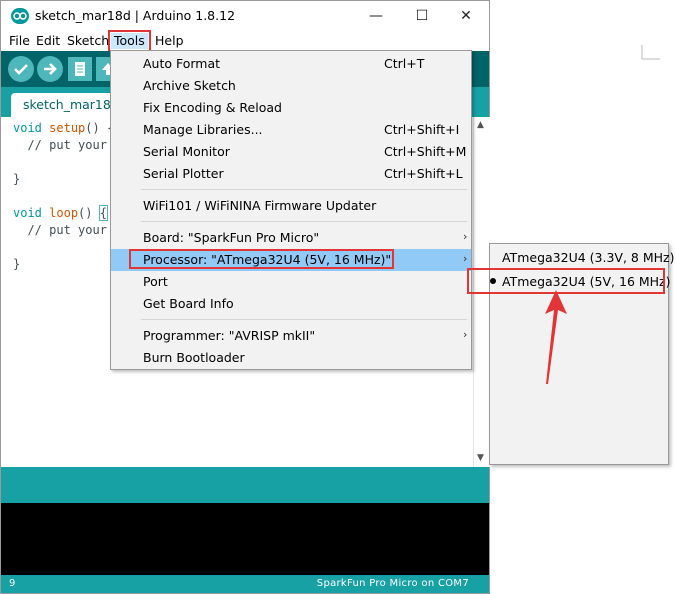 This screenshot has width=676, height=594. What do you see at coordinates (64, 213) in the screenshot?
I see `function-name: loop` at bounding box center [64, 213].